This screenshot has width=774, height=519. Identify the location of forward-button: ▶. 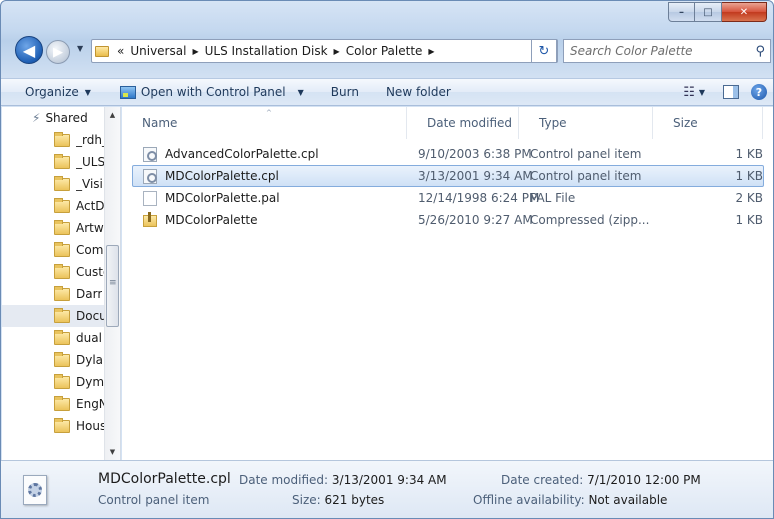
(58, 52).